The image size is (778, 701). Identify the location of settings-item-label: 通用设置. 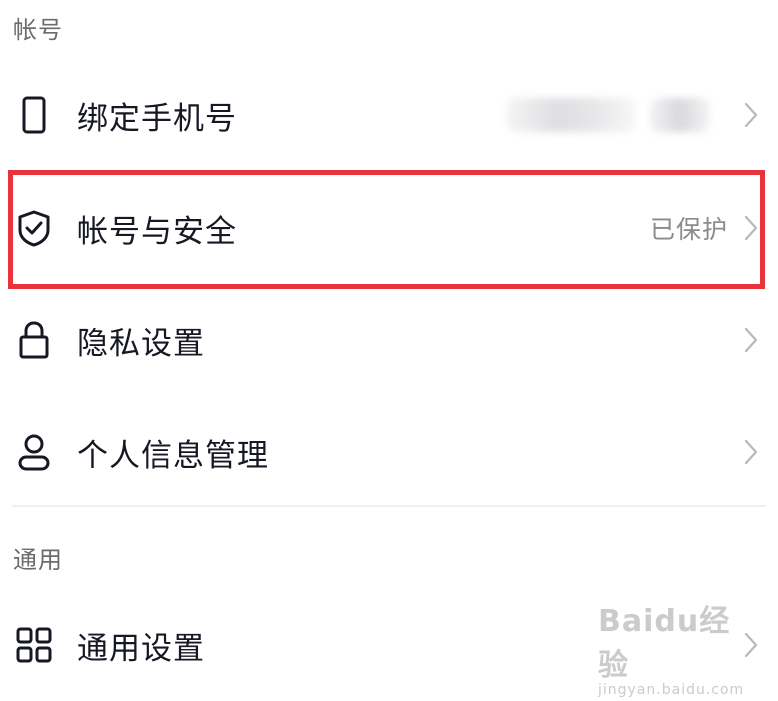
(141, 648).